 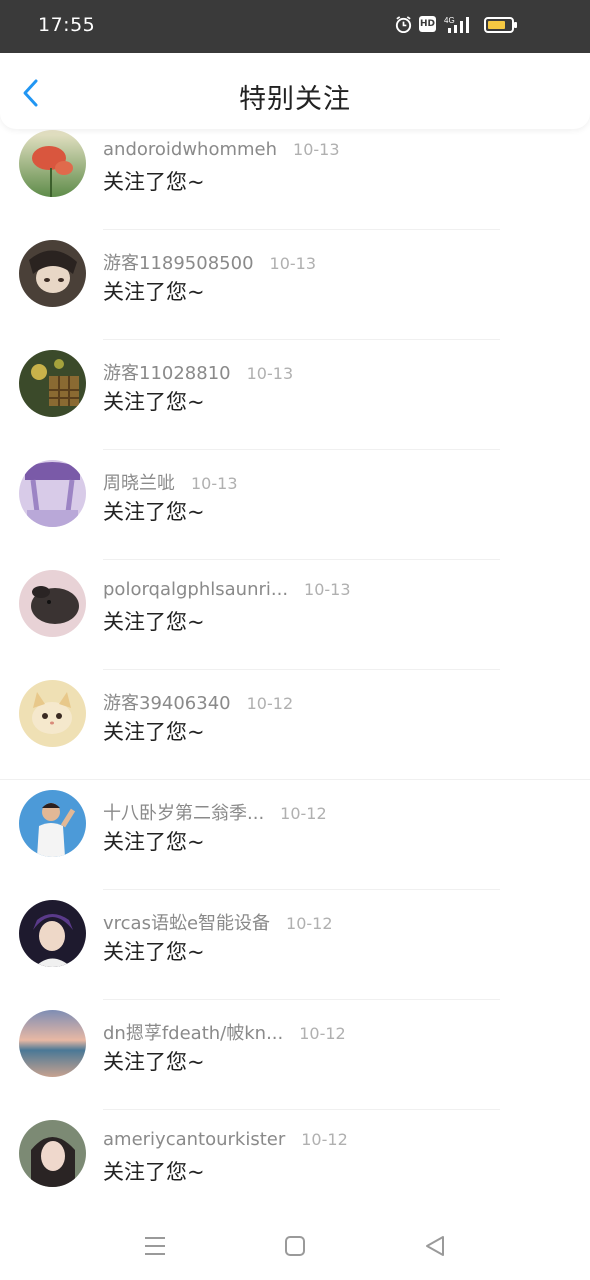 I want to click on user-name: 游客11028810, so click(x=167, y=373).